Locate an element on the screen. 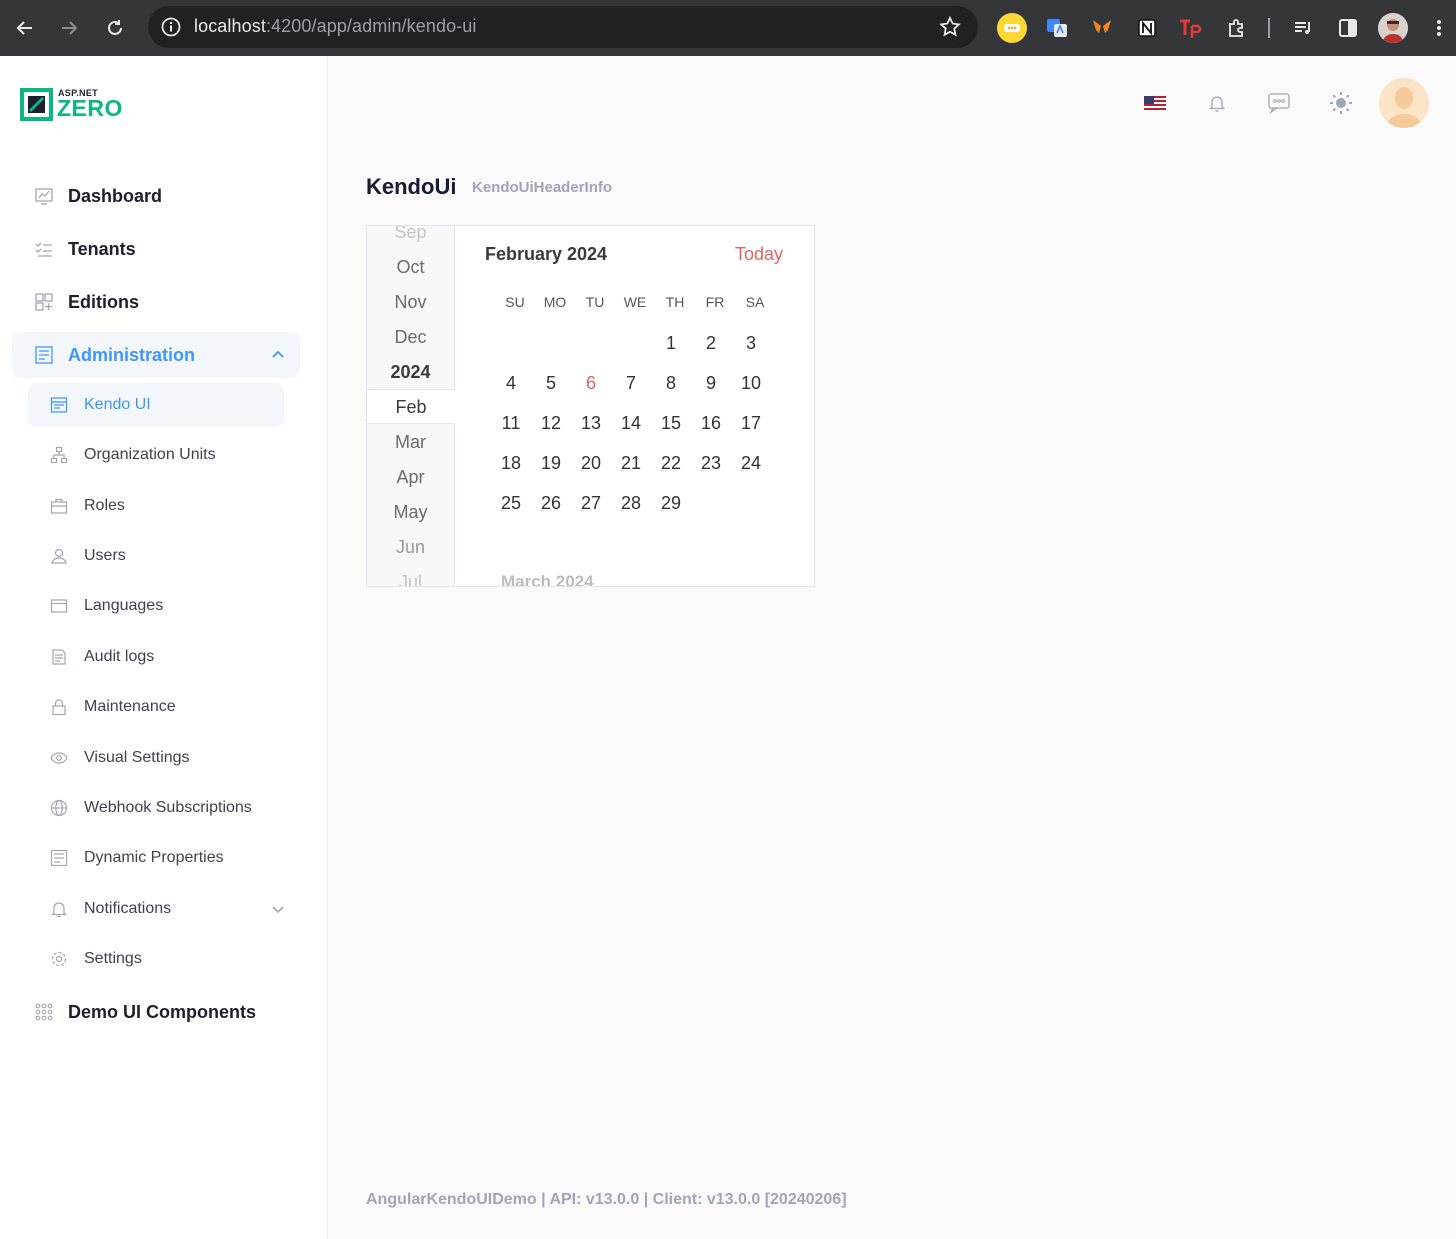  calendar-day: 23 is located at coordinates (711, 466).